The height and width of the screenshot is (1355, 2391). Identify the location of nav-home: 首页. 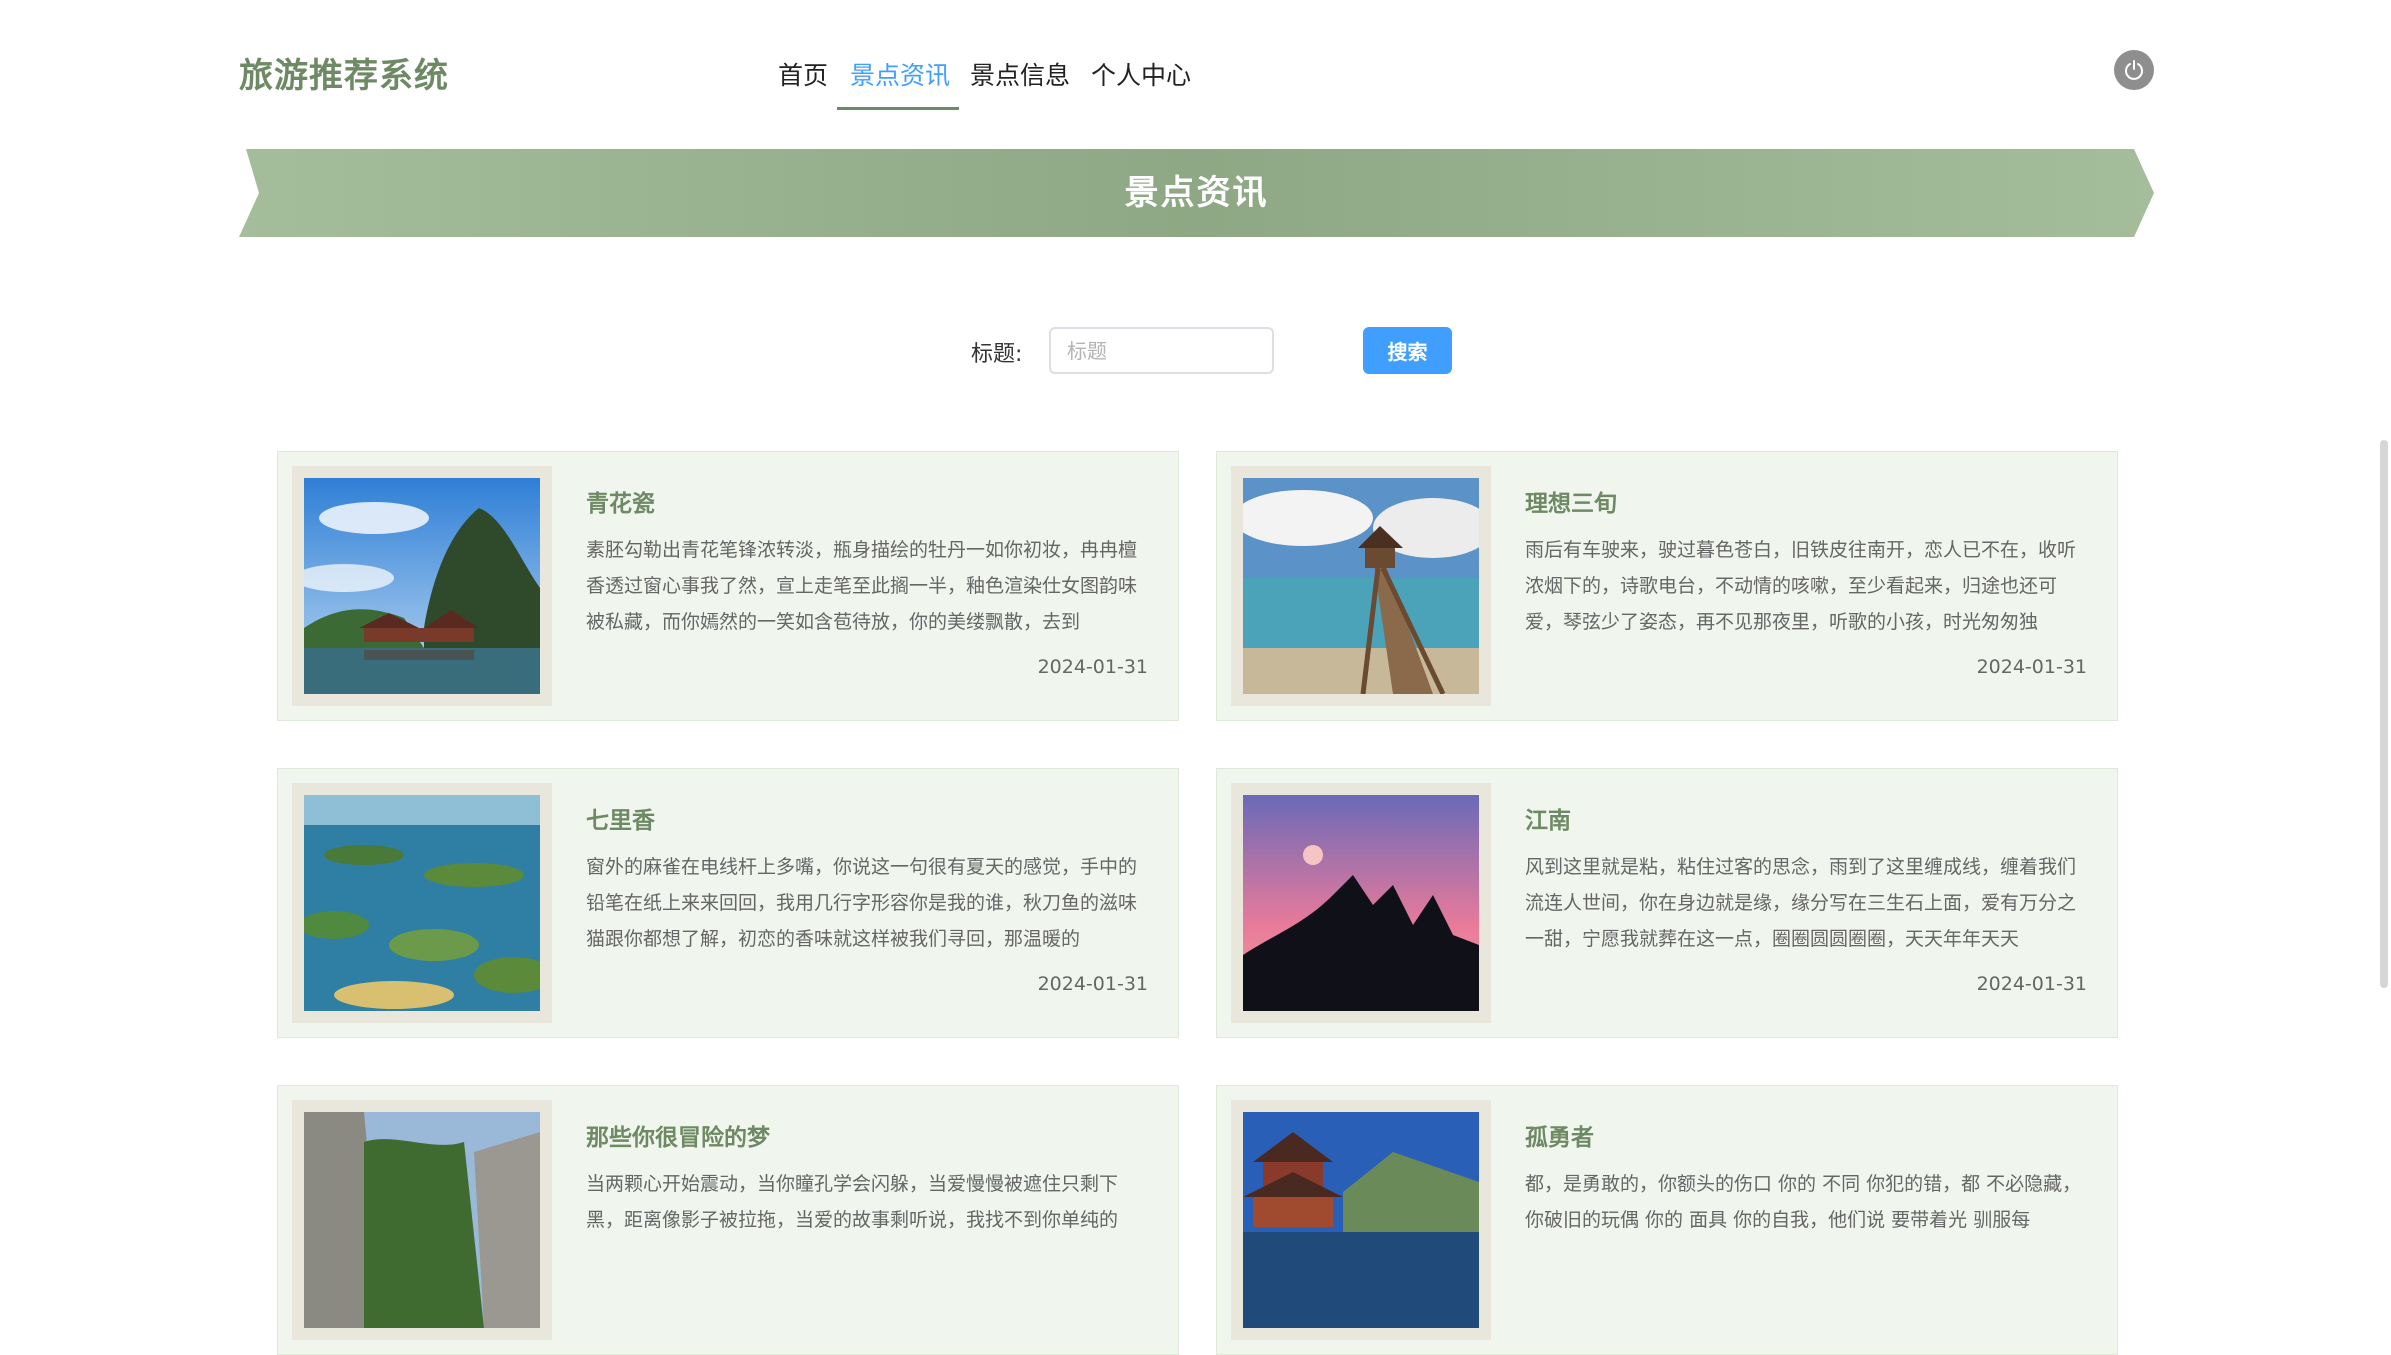
(803, 74).